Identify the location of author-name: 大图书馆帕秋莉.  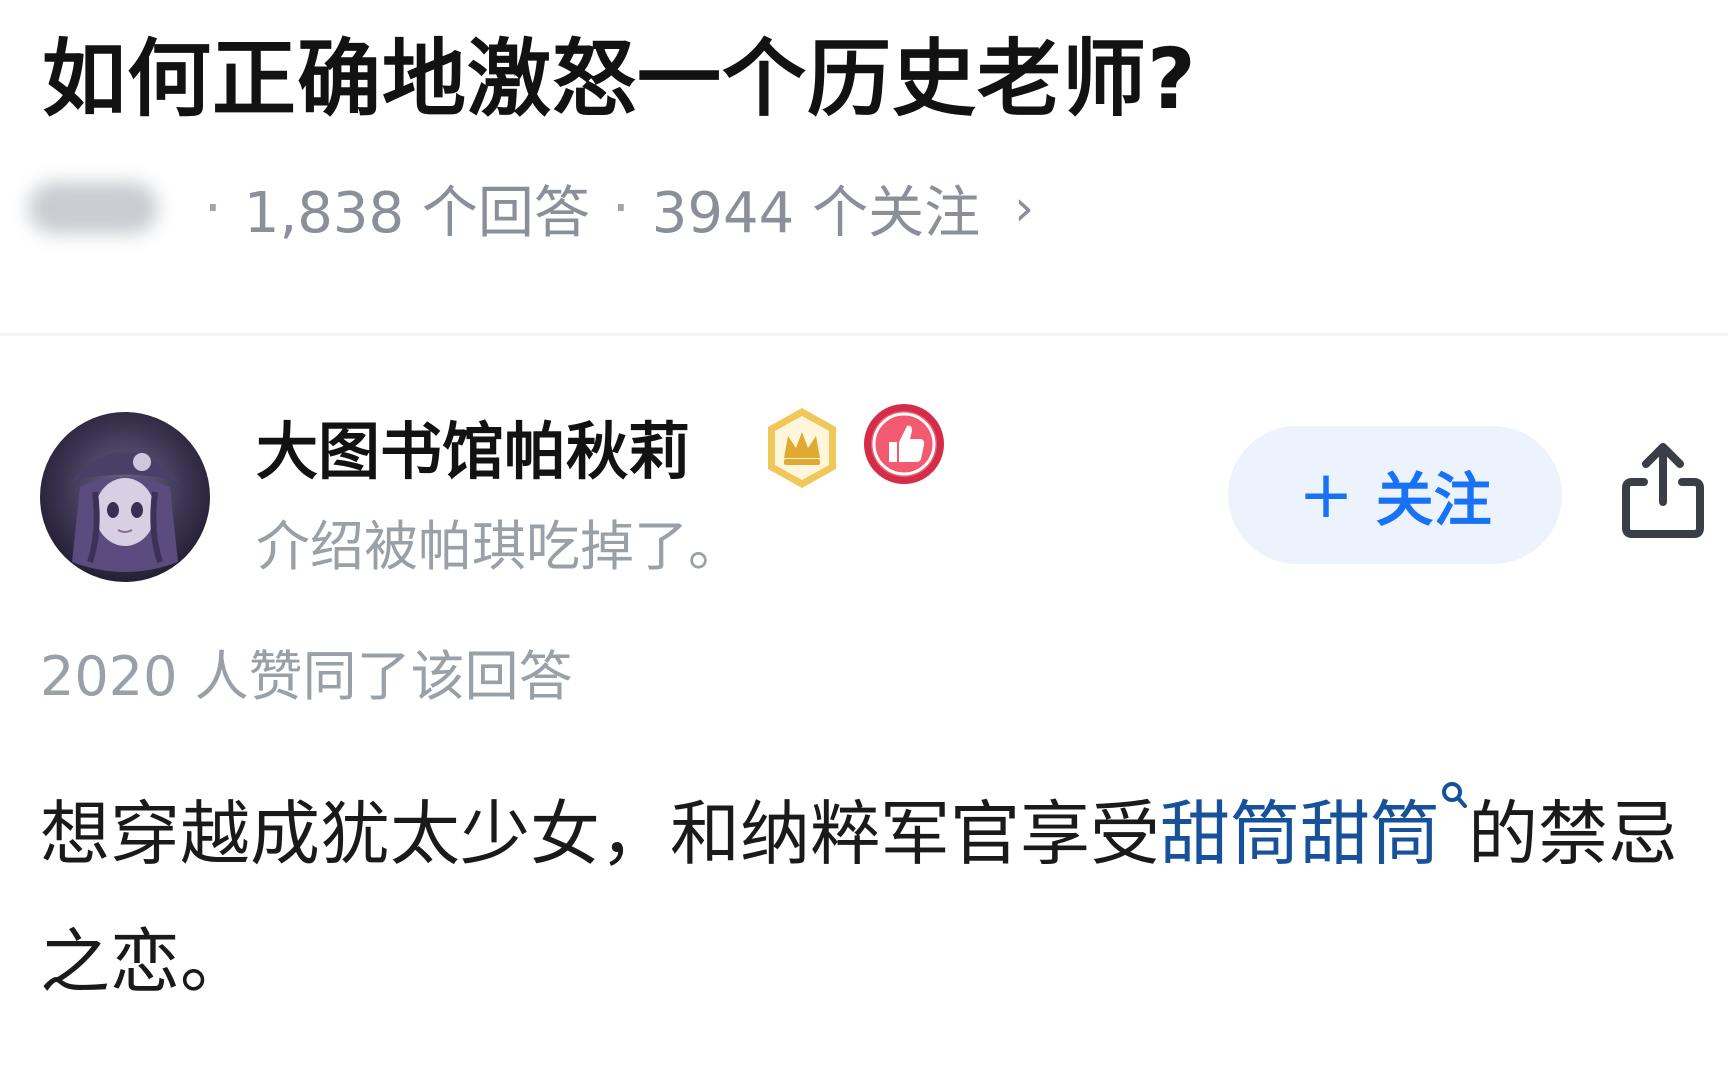
(473, 452).